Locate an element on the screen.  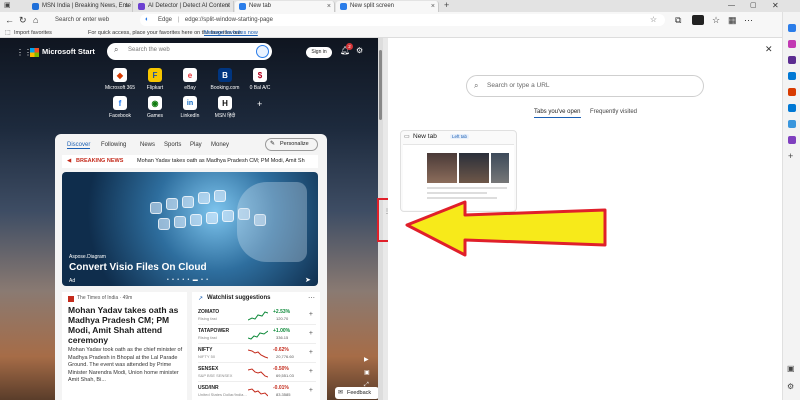
tab-actions-icon: ▣ is located at coordinates (7, 5).